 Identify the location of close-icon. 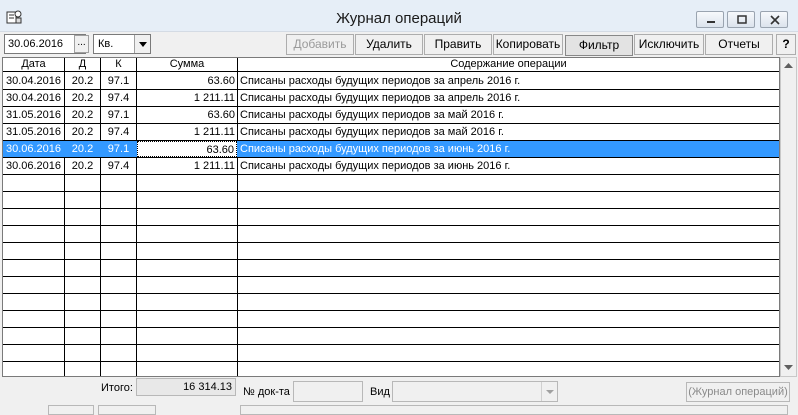
(775, 20).